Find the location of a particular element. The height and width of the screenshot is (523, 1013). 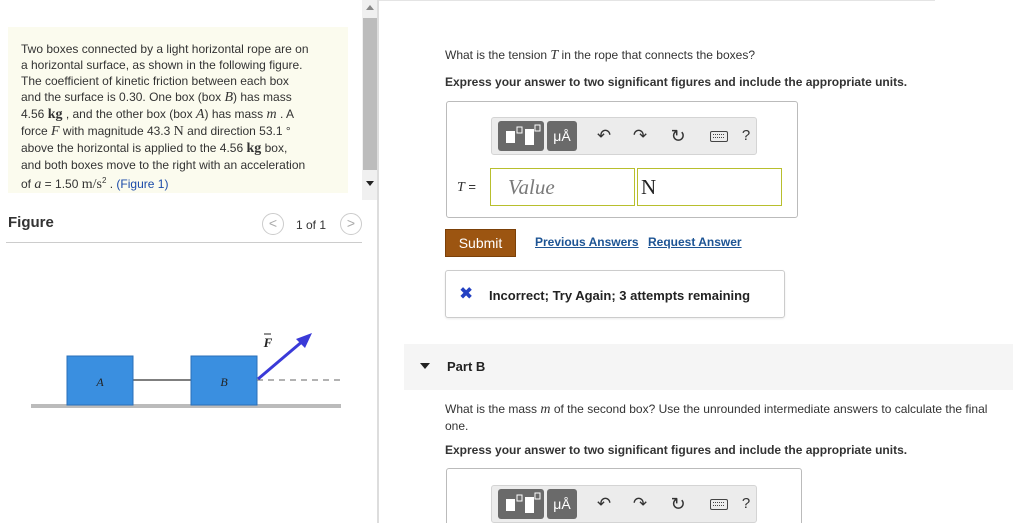

force-label: F is located at coordinates (268, 342).